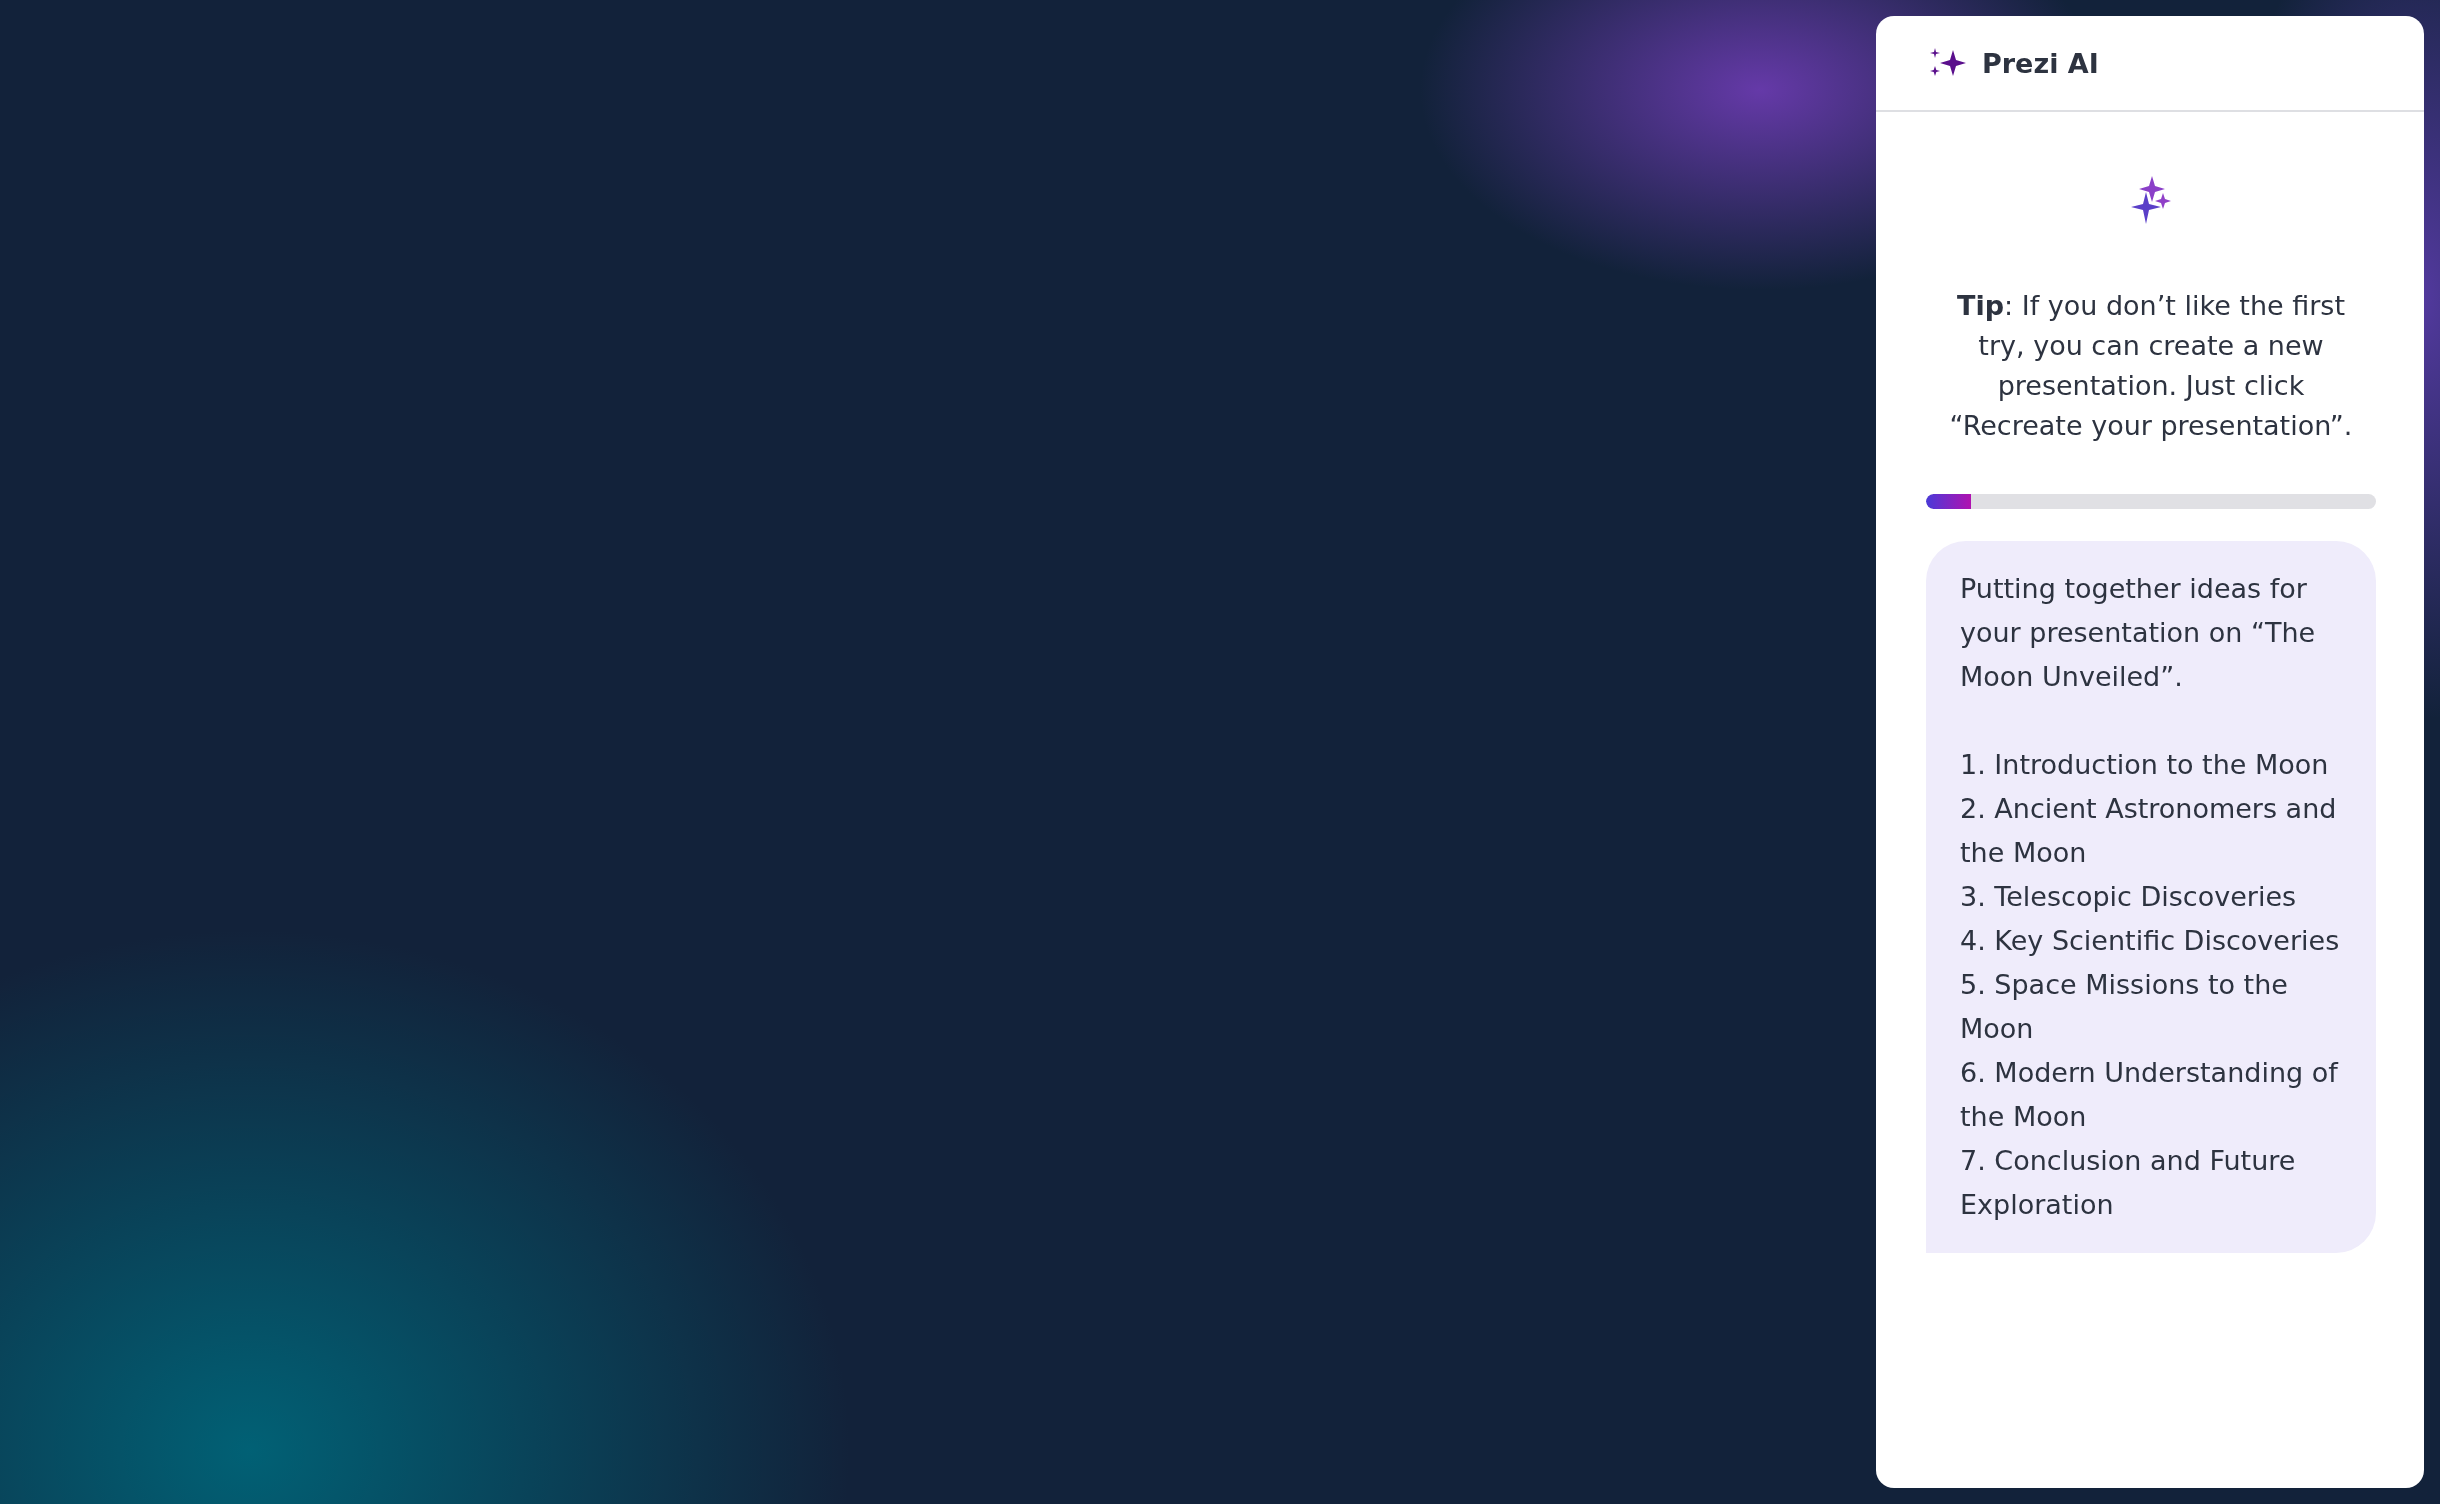 This screenshot has width=2440, height=1504. Describe the element at coordinates (2128, 1183) in the screenshot. I see `outline-item: 7. Conclusion and Future Exploration` at that location.